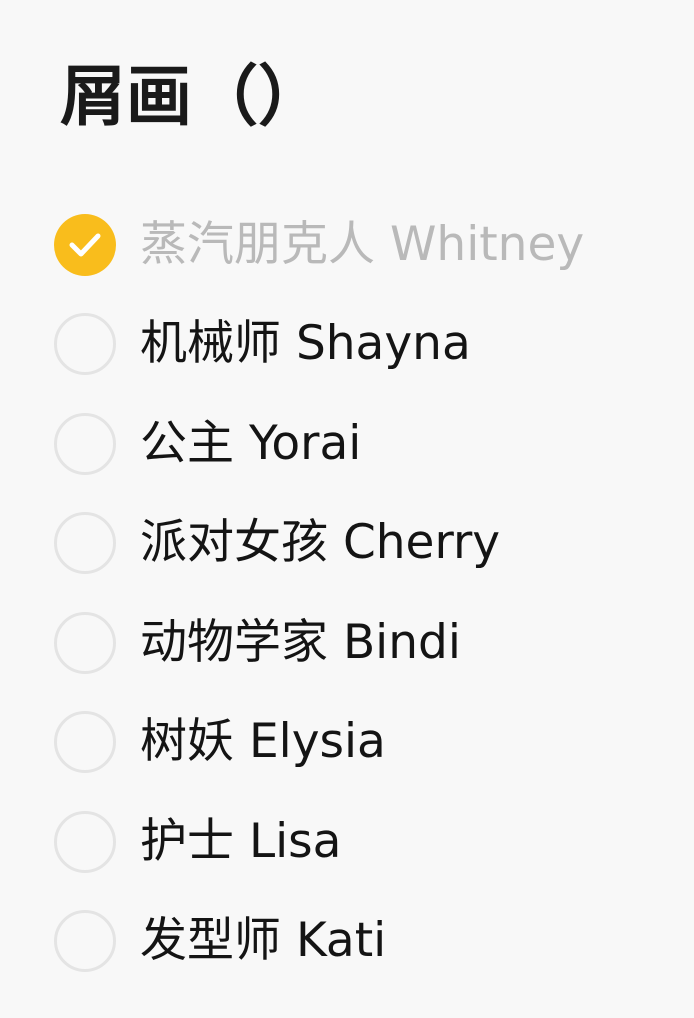 Image resolution: width=694 pixels, height=1018 pixels. What do you see at coordinates (362, 244) in the screenshot?
I see `item-label: 蒸汽朋克人 Whitney` at bounding box center [362, 244].